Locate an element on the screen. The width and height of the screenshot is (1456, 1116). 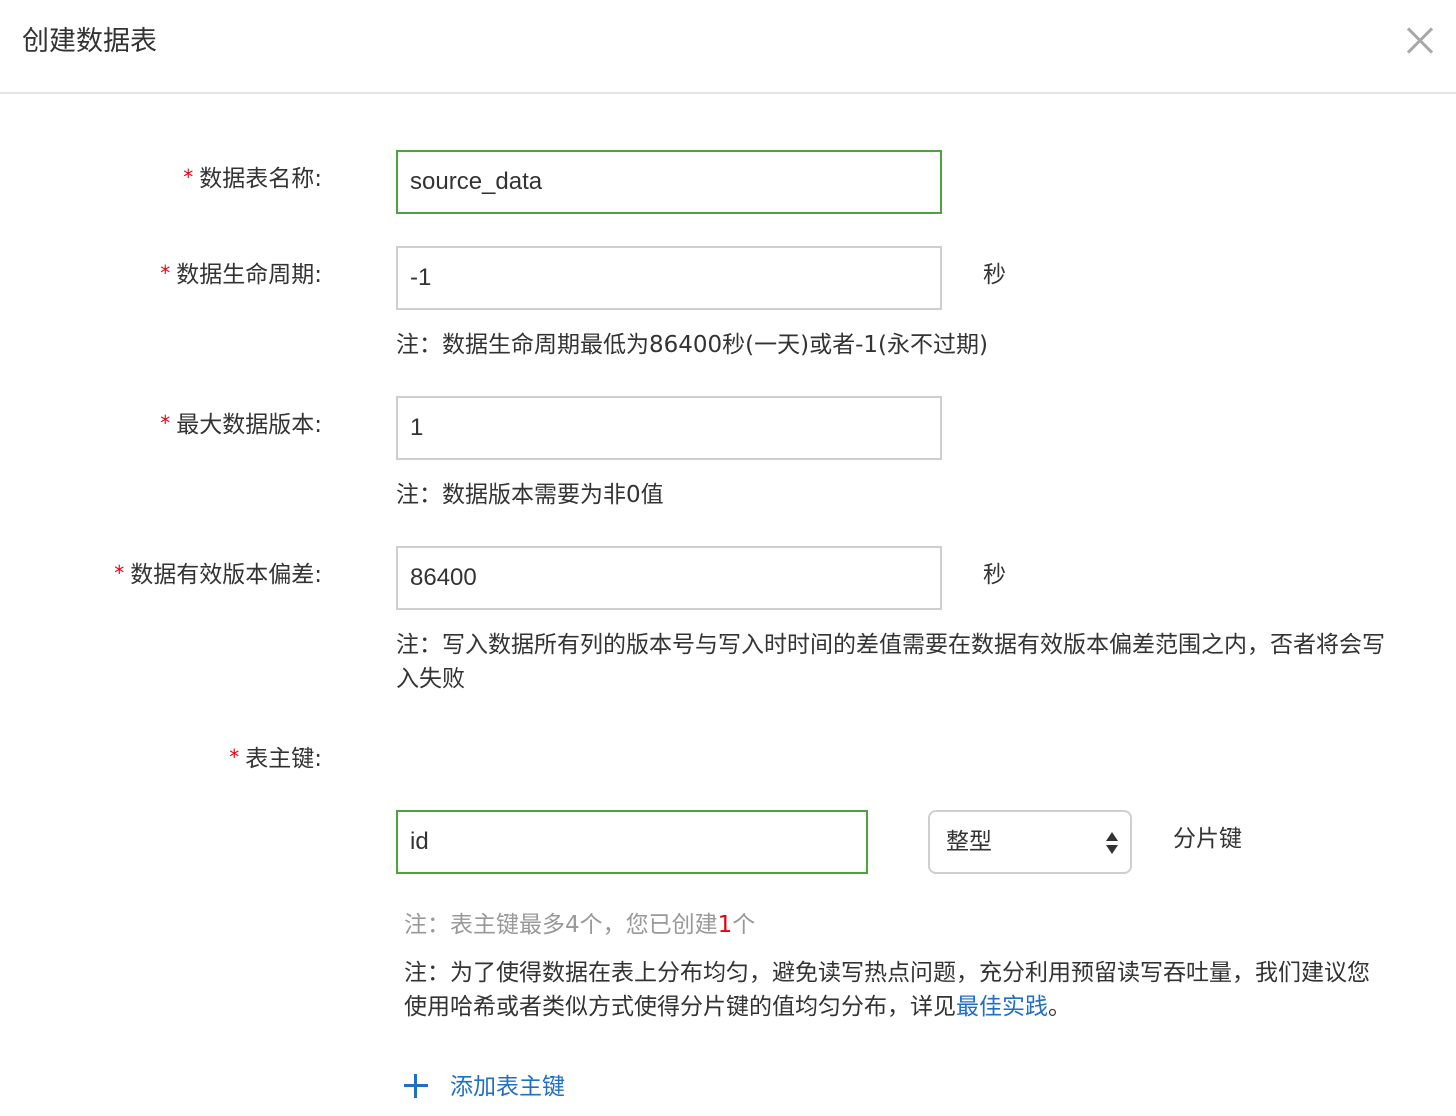
ttl-unit: 秒 is located at coordinates (994, 275).